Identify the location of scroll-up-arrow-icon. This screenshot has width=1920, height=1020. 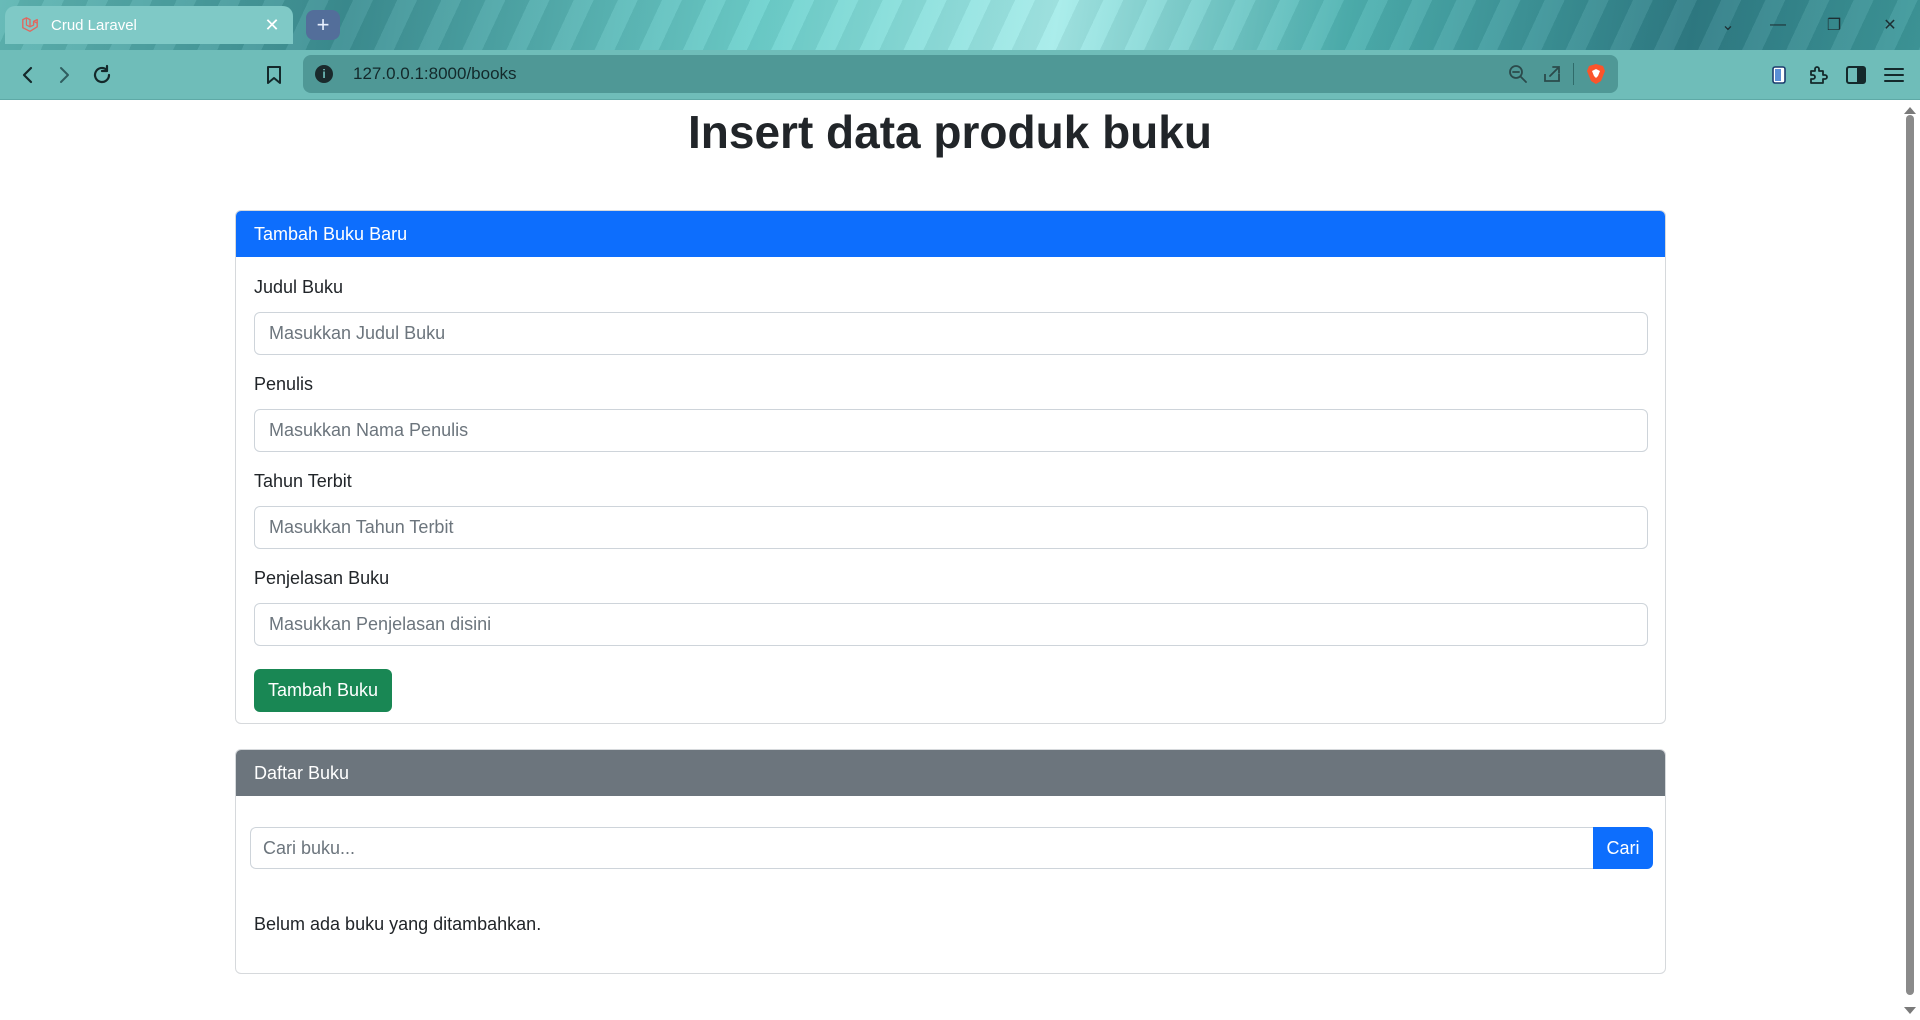
(1910, 110).